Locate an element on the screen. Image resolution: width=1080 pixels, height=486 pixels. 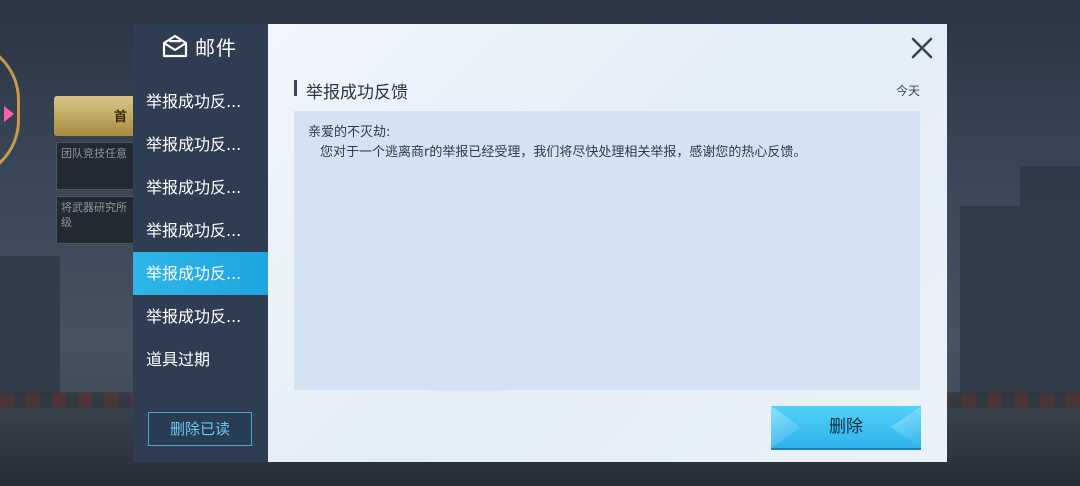
message-title: 举报成功反馈 is located at coordinates (357, 93).